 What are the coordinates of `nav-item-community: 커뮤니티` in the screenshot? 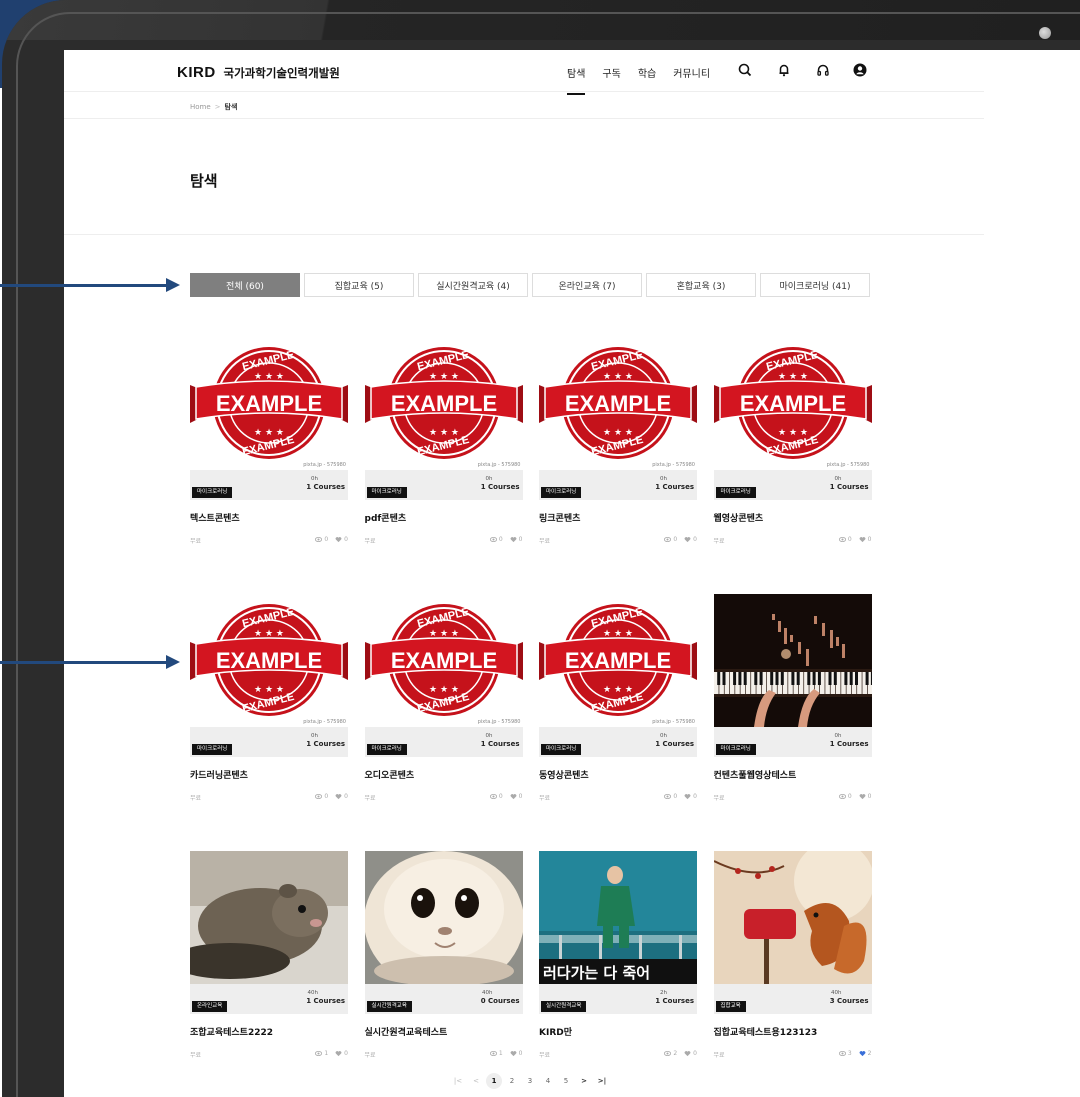 It's located at (691, 72).